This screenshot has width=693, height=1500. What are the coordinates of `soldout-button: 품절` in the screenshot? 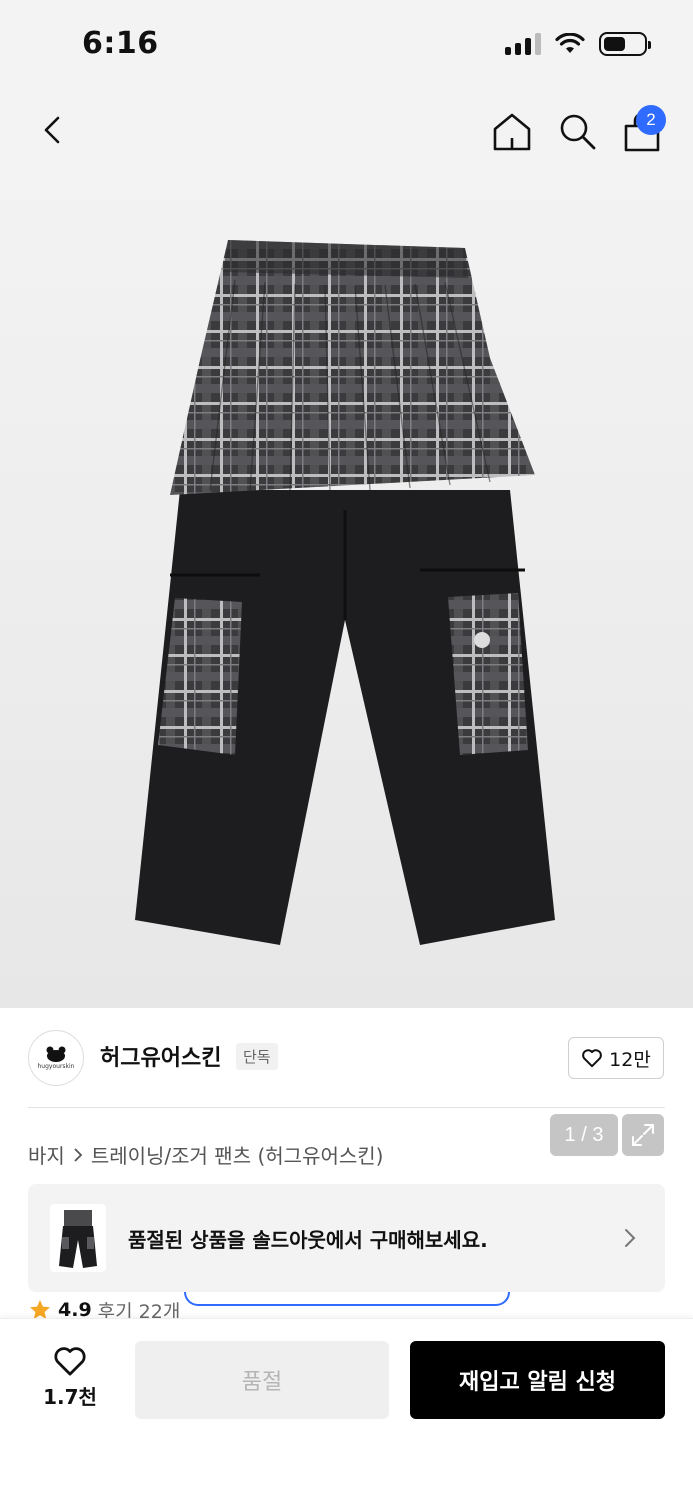 It's located at (262, 1380).